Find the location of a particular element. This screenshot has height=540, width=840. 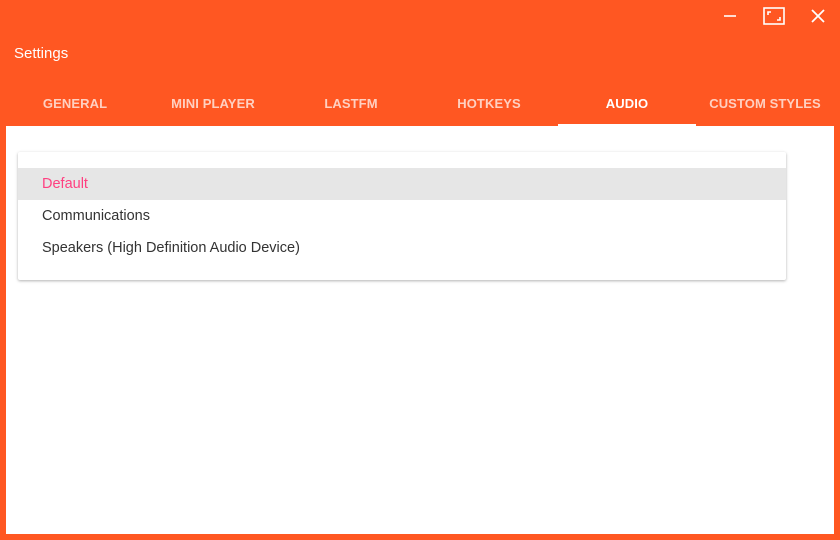

close-button is located at coordinates (818, 16).